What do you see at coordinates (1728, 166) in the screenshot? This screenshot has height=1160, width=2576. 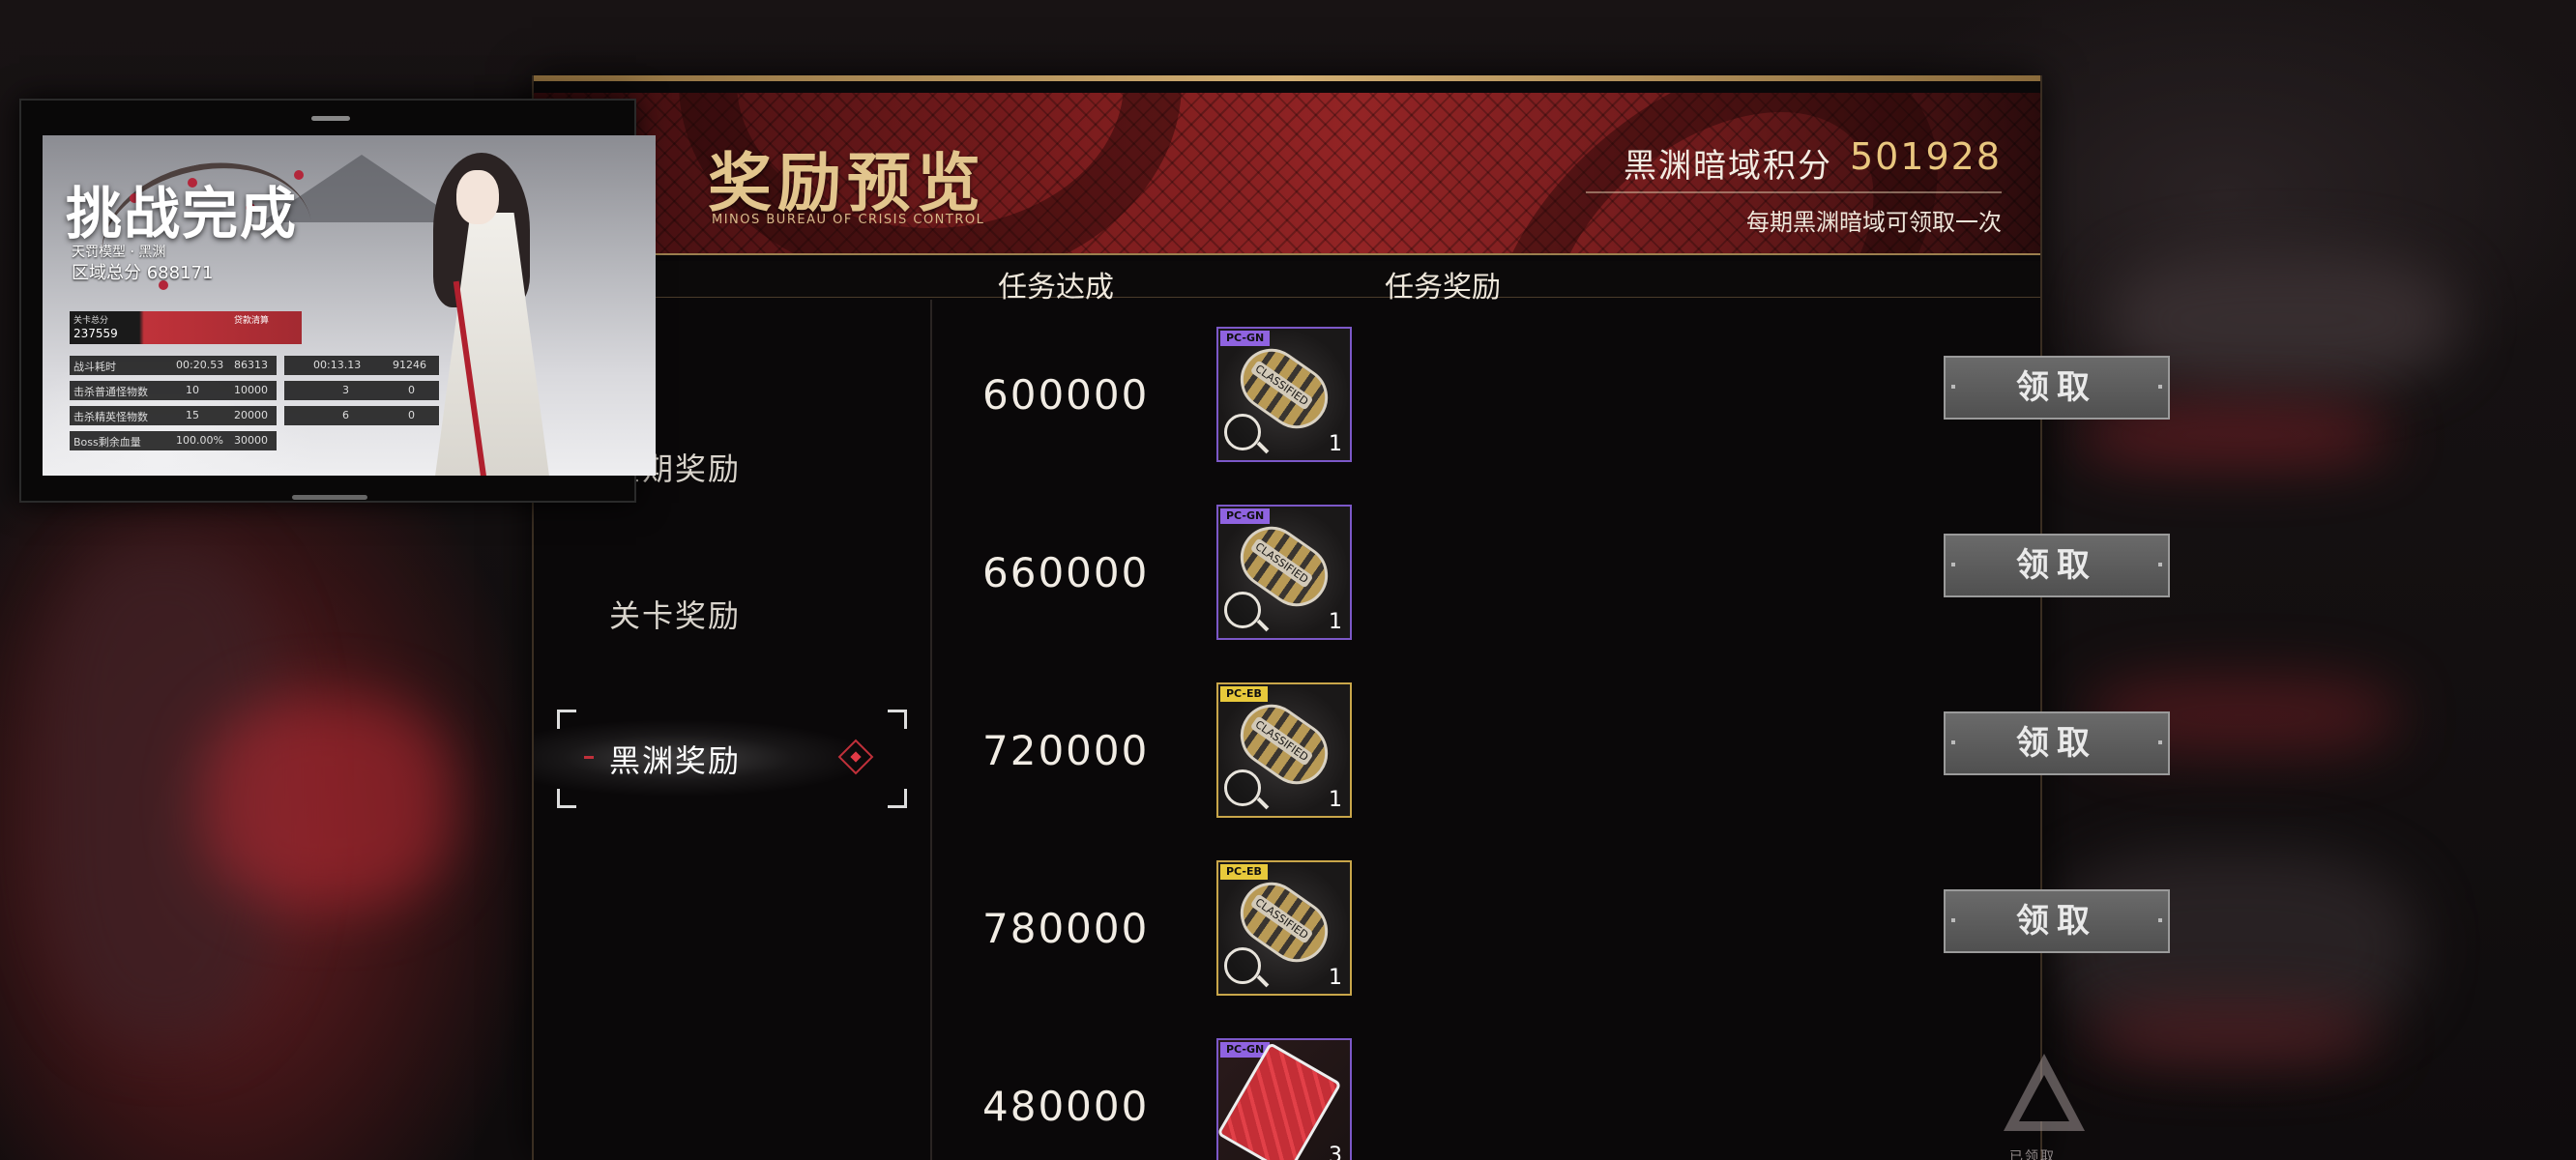 I see `score-label: 黑渊暗域积分` at bounding box center [1728, 166].